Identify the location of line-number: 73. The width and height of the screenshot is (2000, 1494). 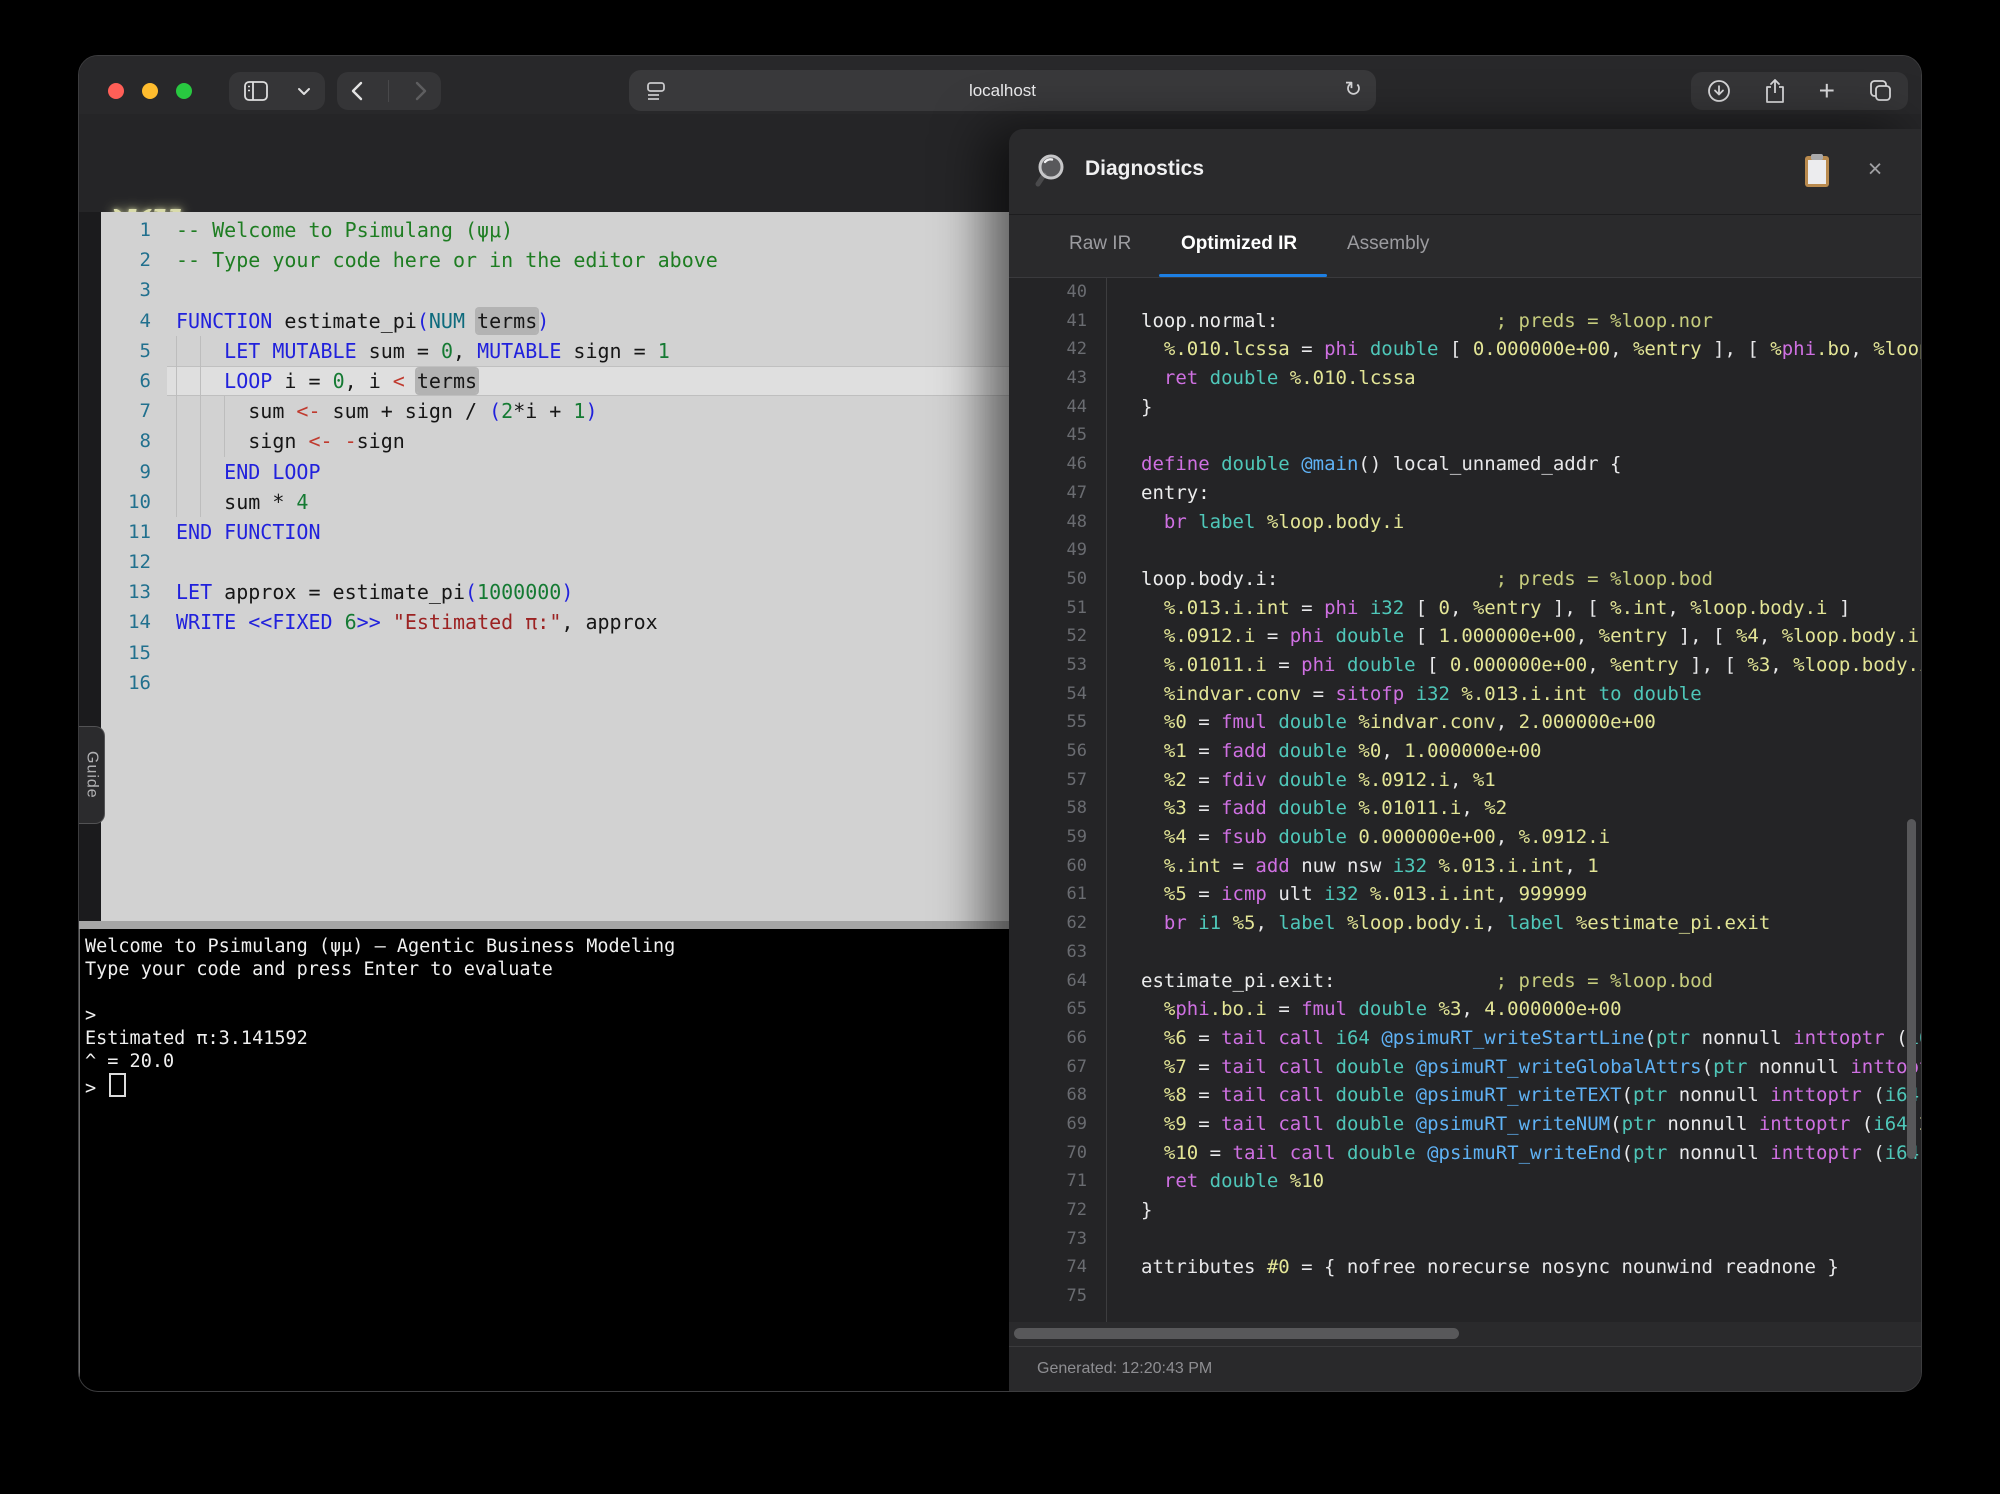
(1076, 1238).